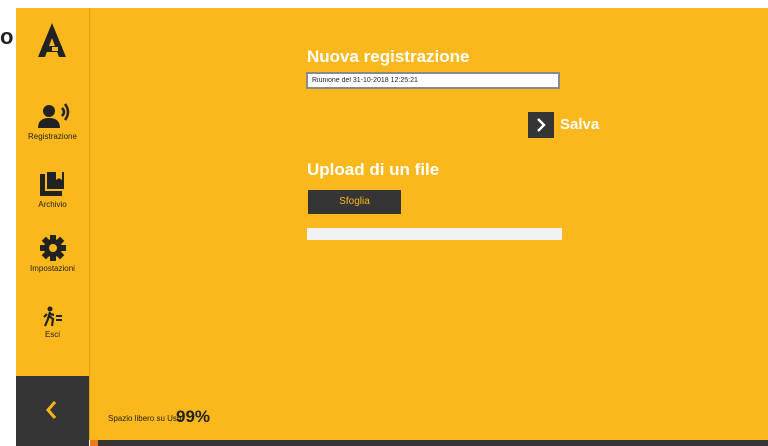 This screenshot has width=768, height=446. Describe the element at coordinates (579, 124) in the screenshot. I see `save-label: Salva` at that location.